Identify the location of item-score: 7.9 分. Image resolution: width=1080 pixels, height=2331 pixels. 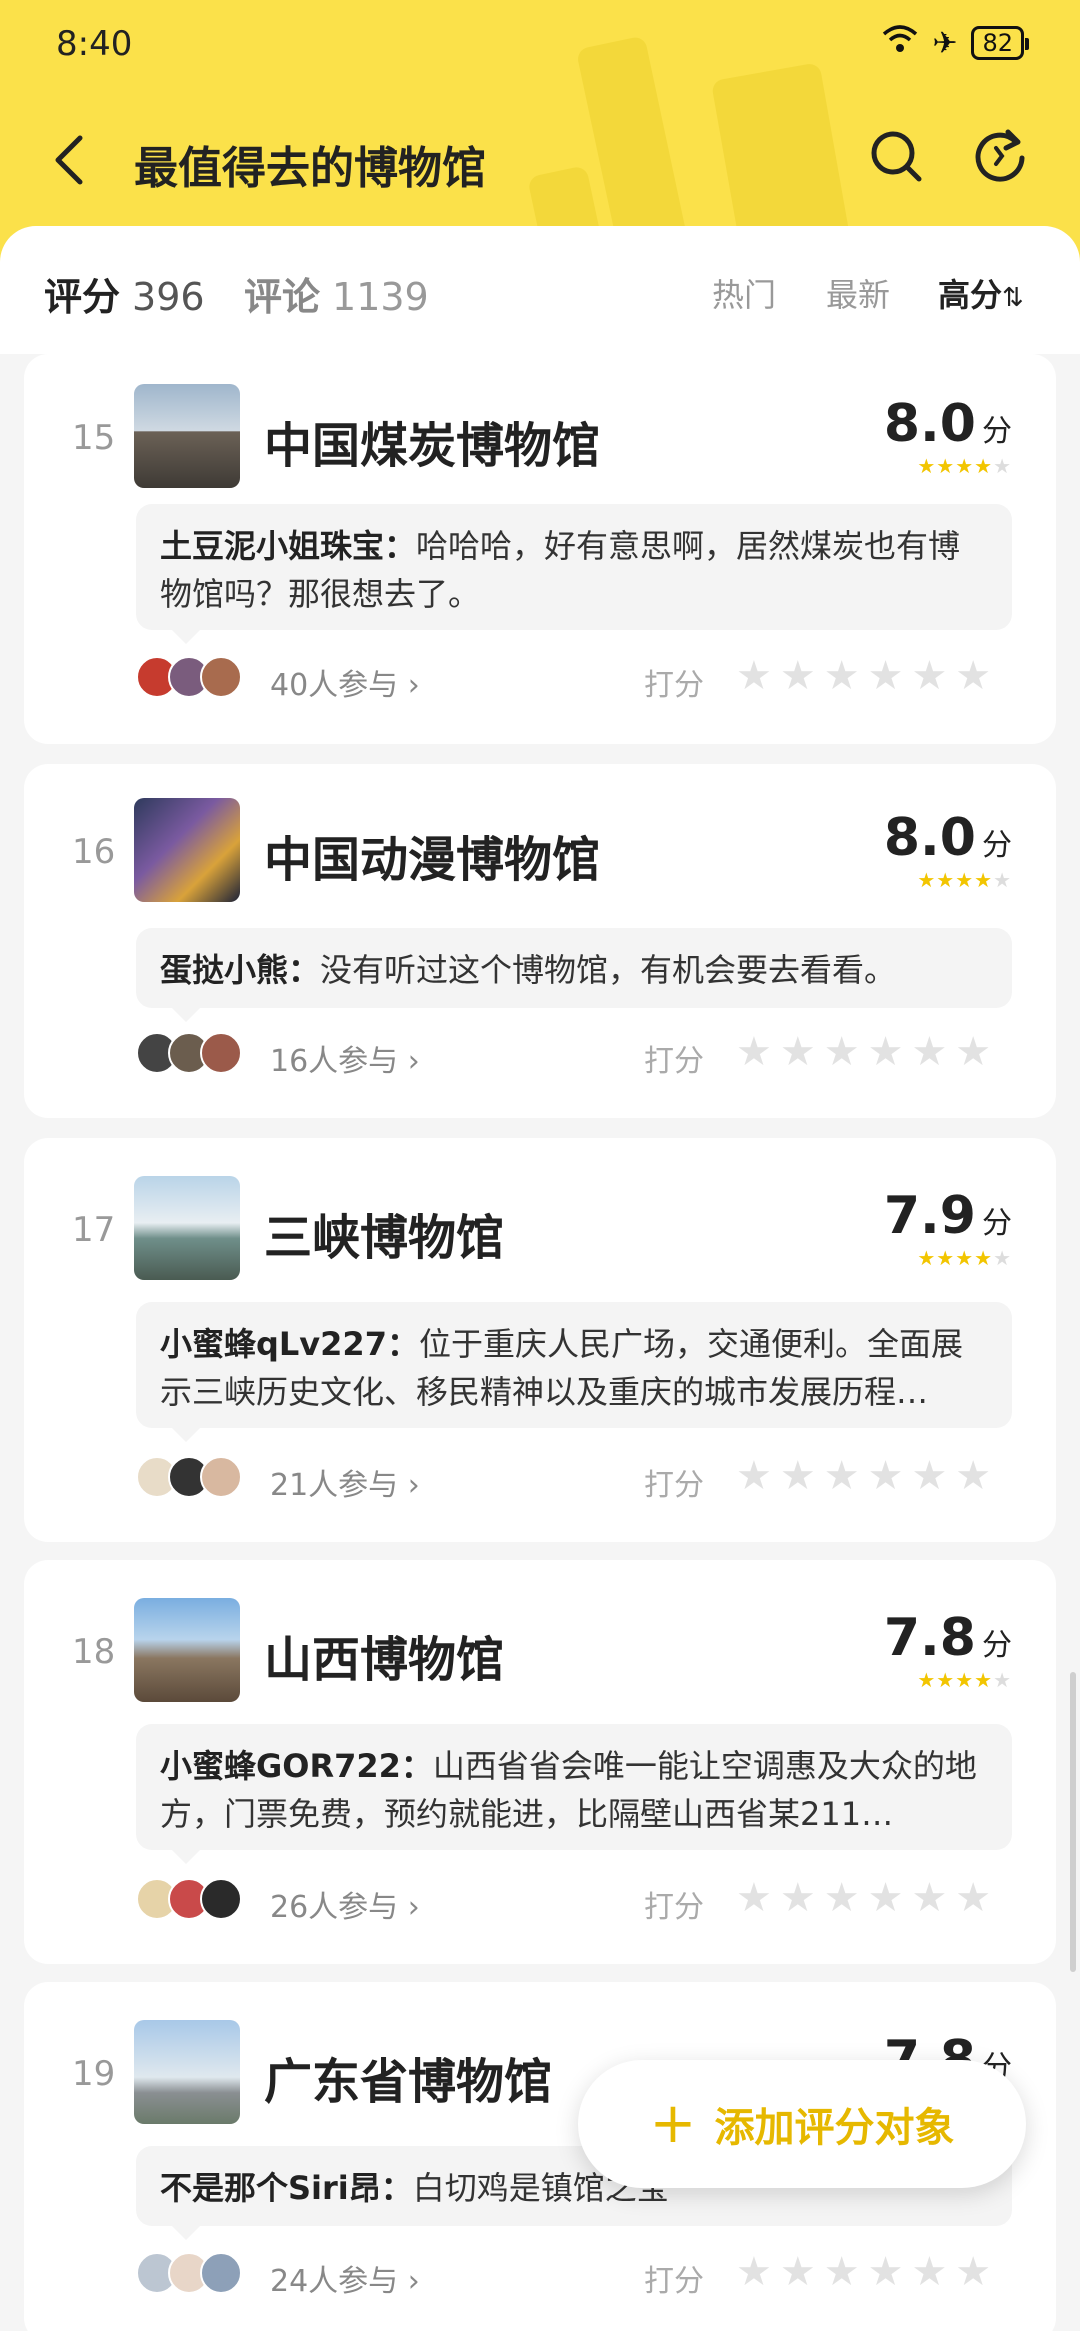
(948, 1216).